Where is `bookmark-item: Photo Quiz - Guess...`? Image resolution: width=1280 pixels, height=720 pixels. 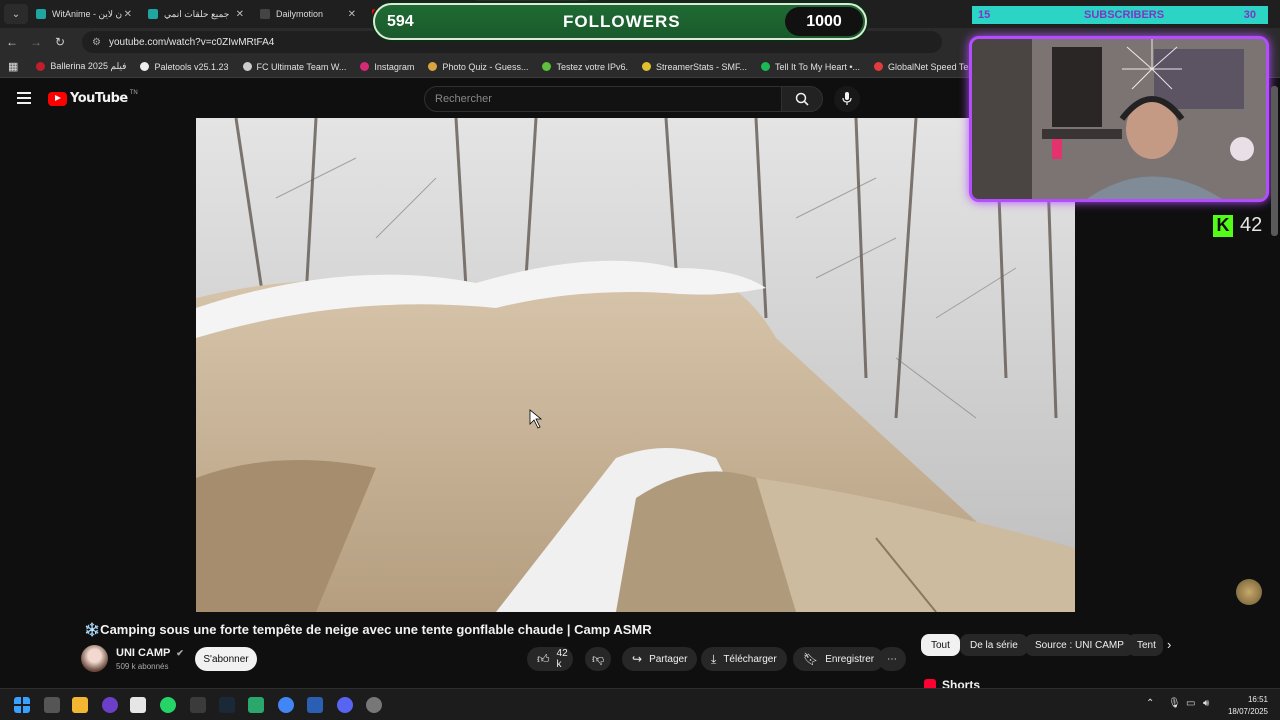 bookmark-item: Photo Quiz - Guess... is located at coordinates (478, 66).